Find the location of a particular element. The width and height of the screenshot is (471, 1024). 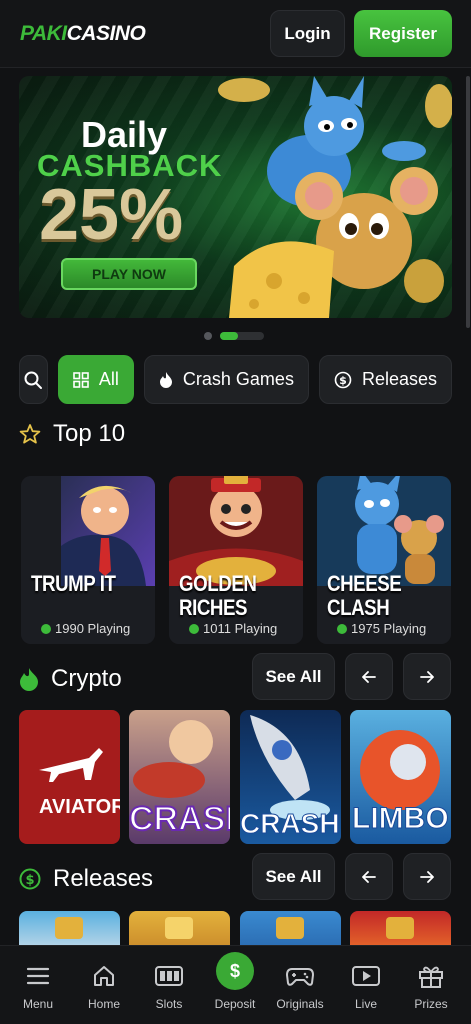

game-title: GOLDEN RICHES is located at coordinates (218, 595).